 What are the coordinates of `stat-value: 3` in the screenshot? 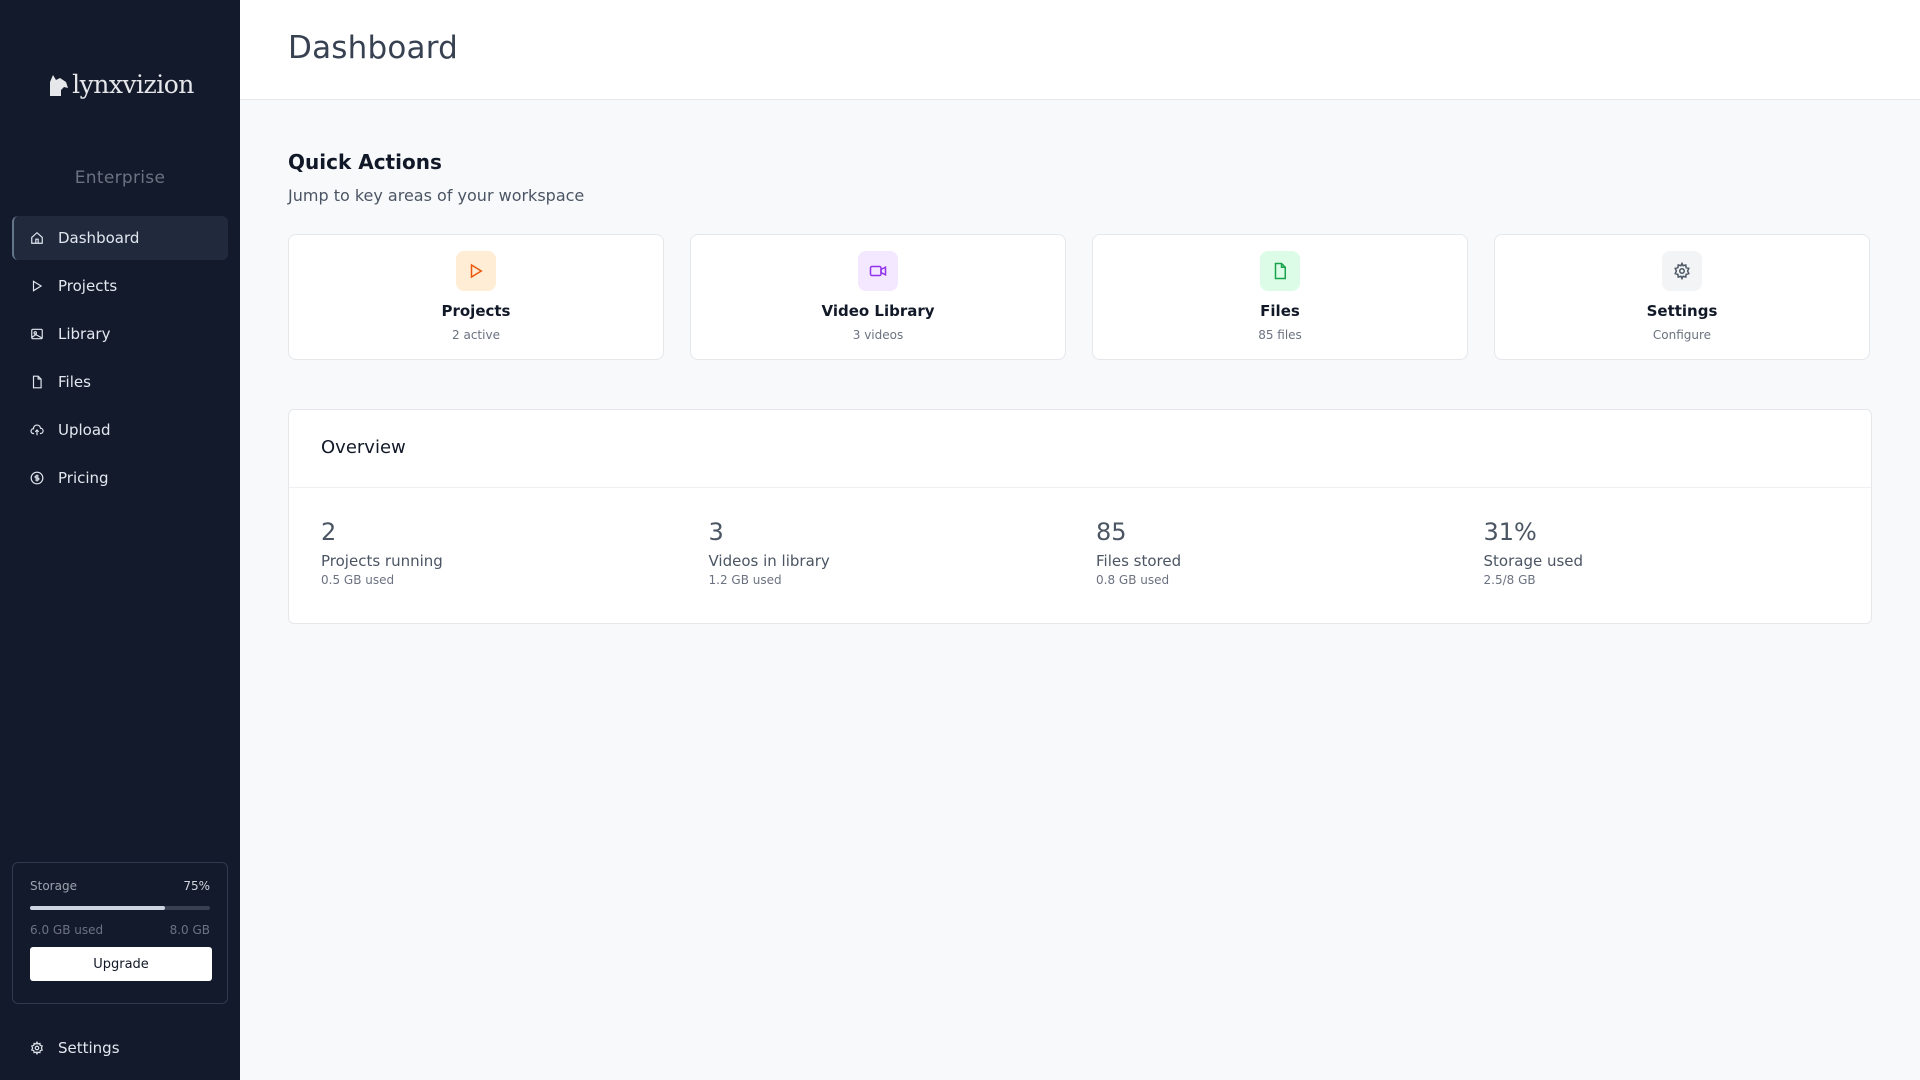 It's located at (716, 532).